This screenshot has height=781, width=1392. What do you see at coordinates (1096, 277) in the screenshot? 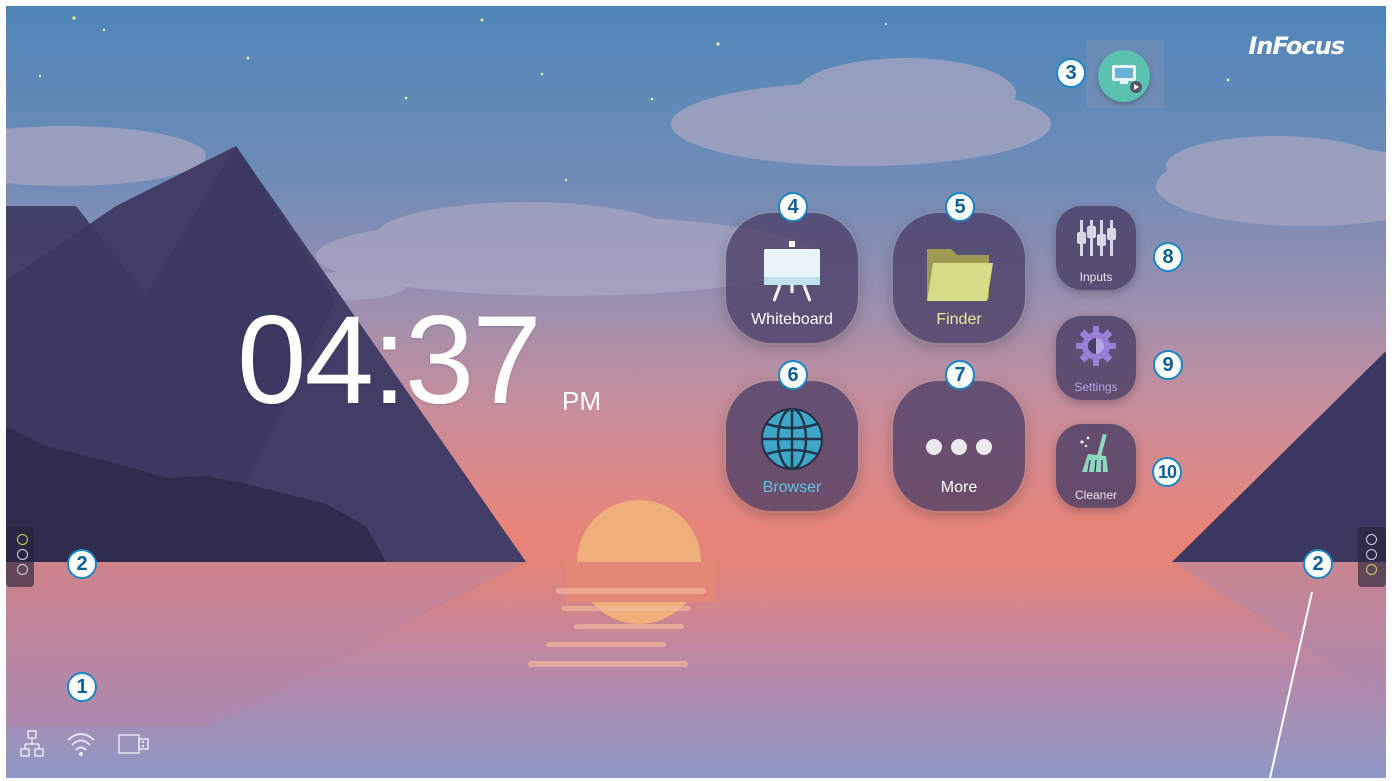
I see `inputs-label: Inputs` at bounding box center [1096, 277].